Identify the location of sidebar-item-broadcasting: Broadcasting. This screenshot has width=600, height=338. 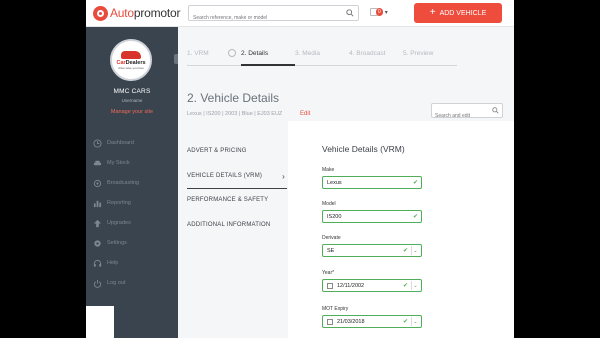
(116, 183).